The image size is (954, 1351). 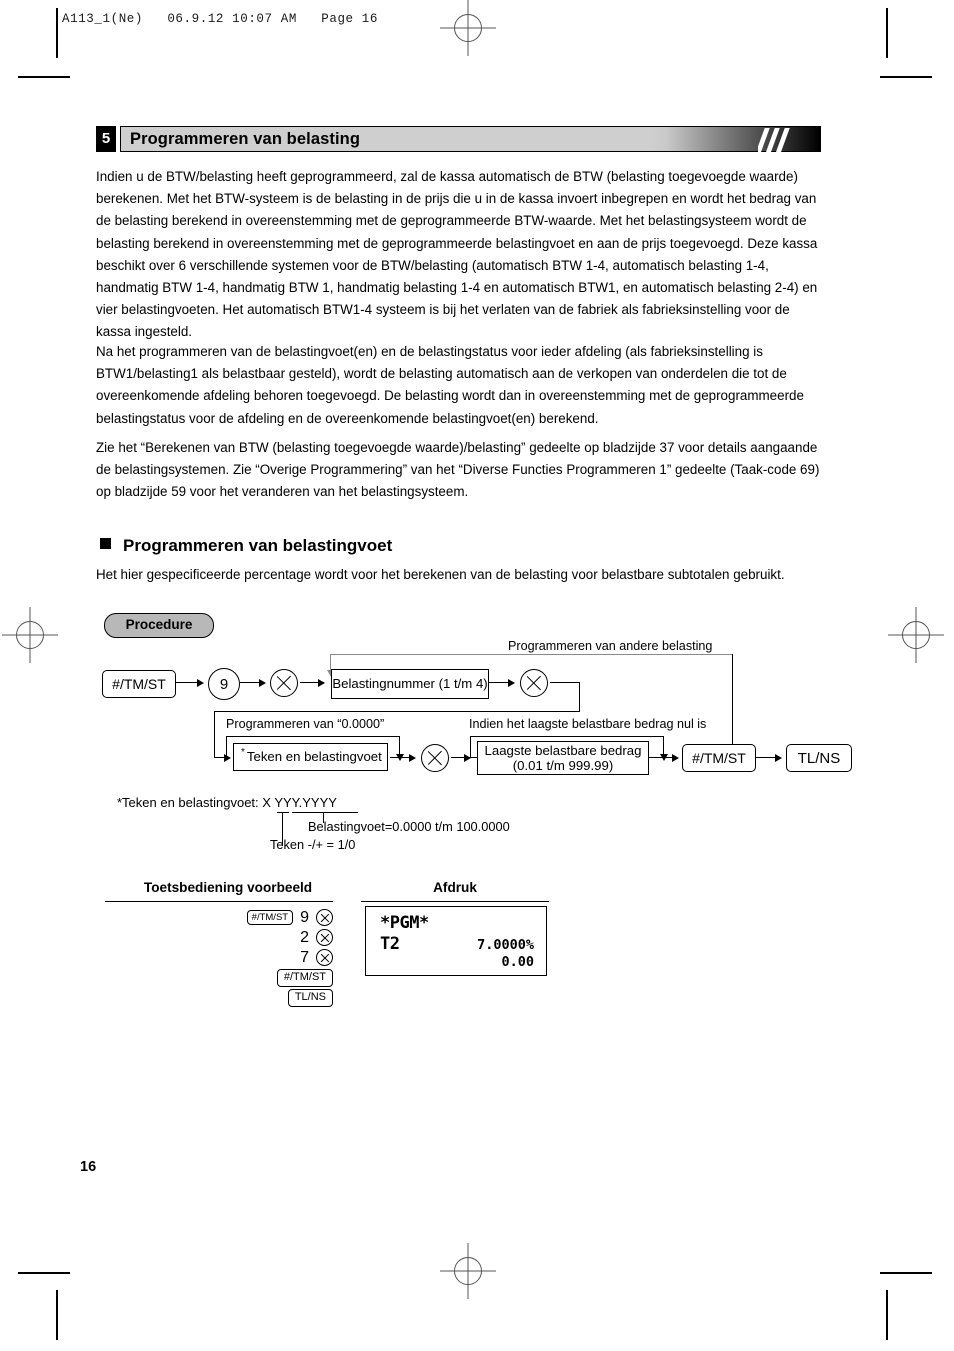 What do you see at coordinates (304, 957) in the screenshot?
I see `key-digit: 7` at bounding box center [304, 957].